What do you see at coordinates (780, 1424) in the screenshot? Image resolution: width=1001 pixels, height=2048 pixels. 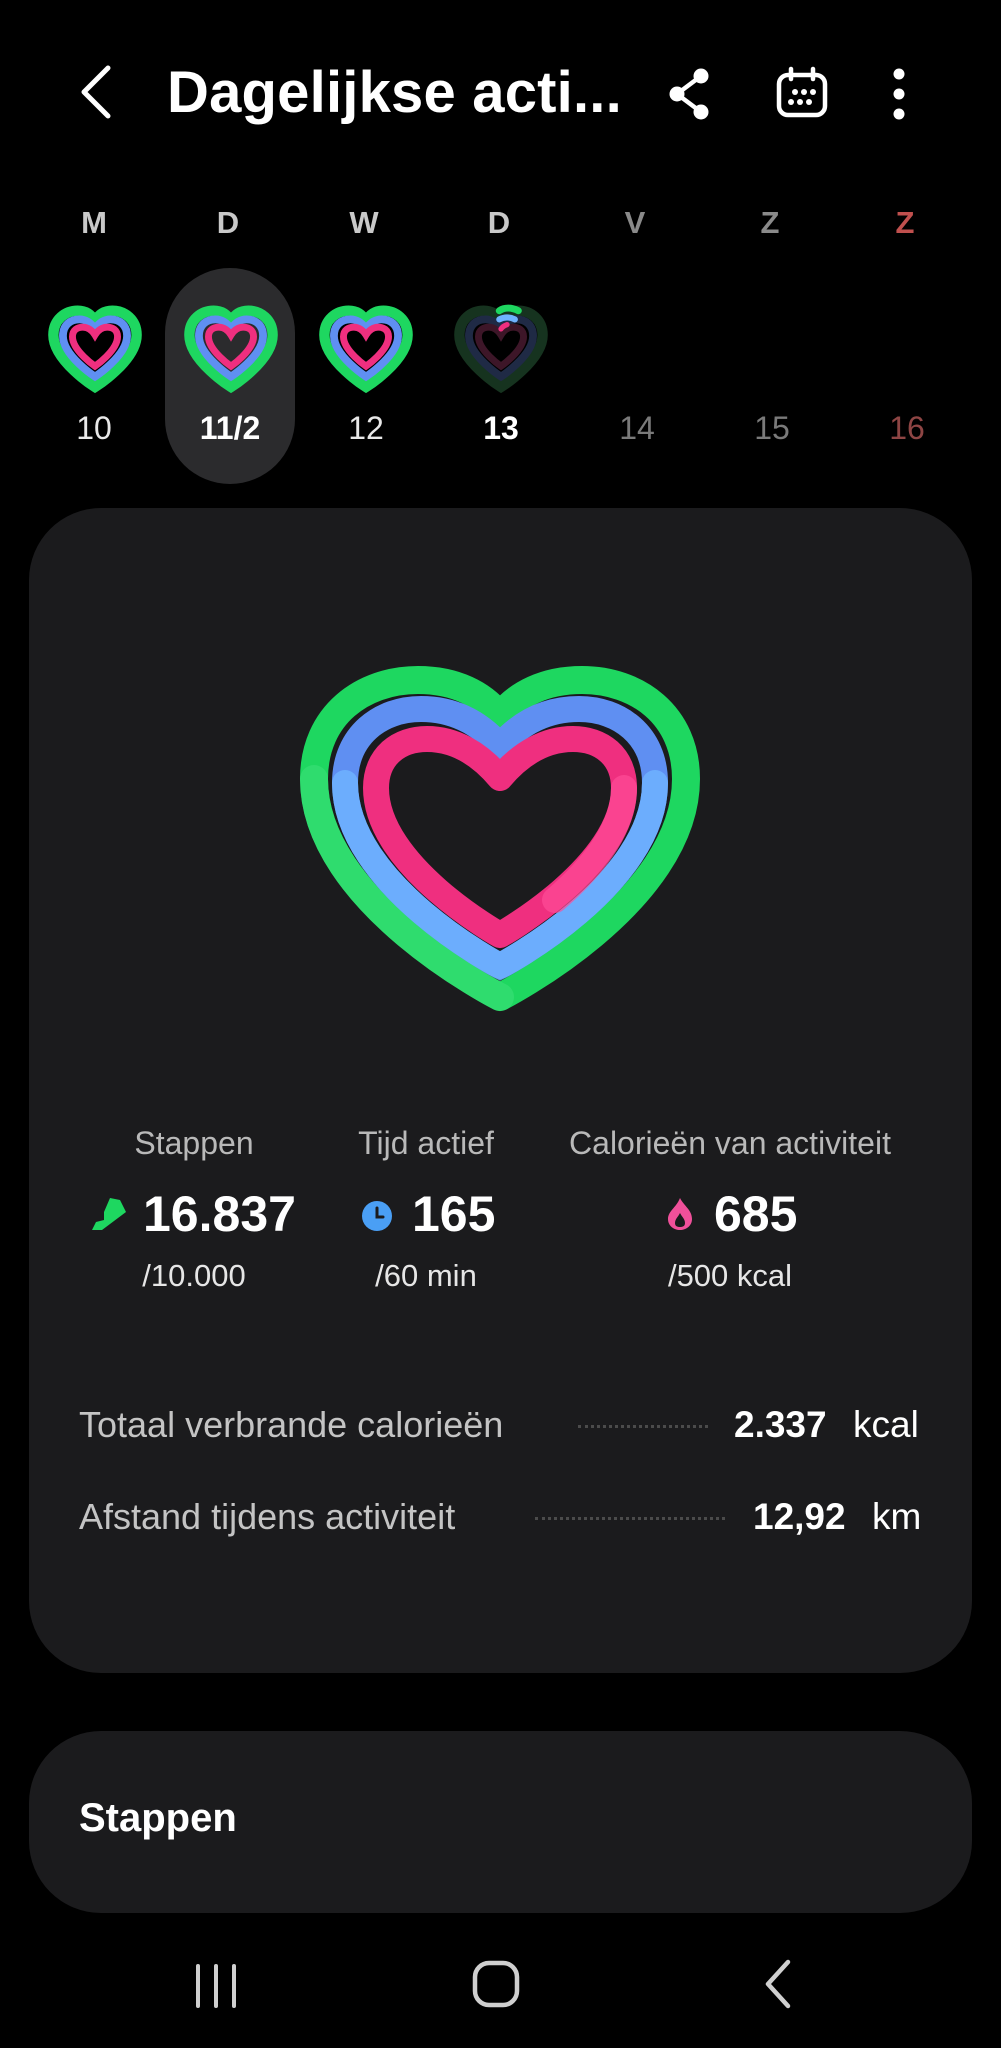 I see `total-calories-value: 2.337` at bounding box center [780, 1424].